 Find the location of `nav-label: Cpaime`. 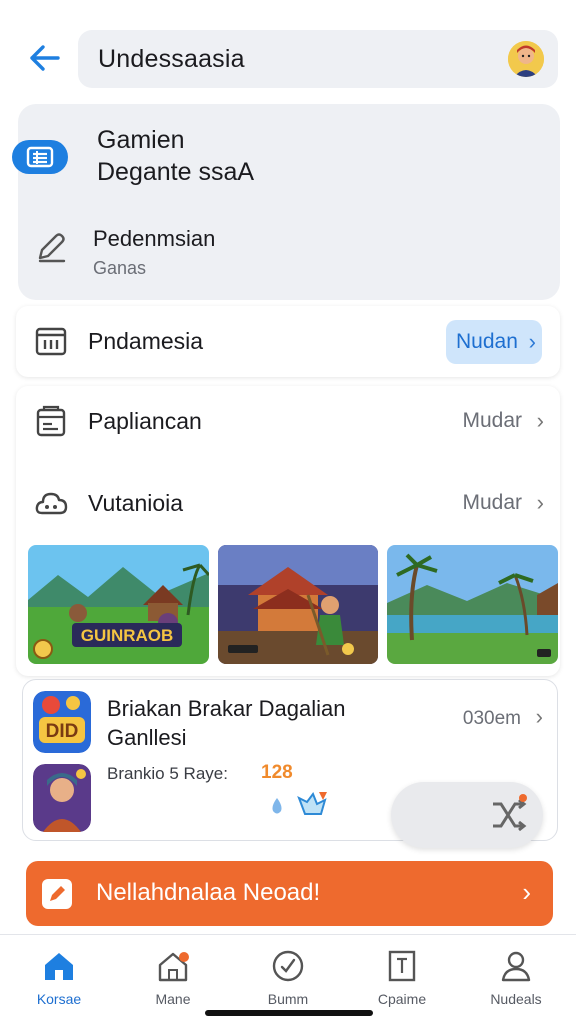

nav-label: Cpaime is located at coordinates (402, 999).